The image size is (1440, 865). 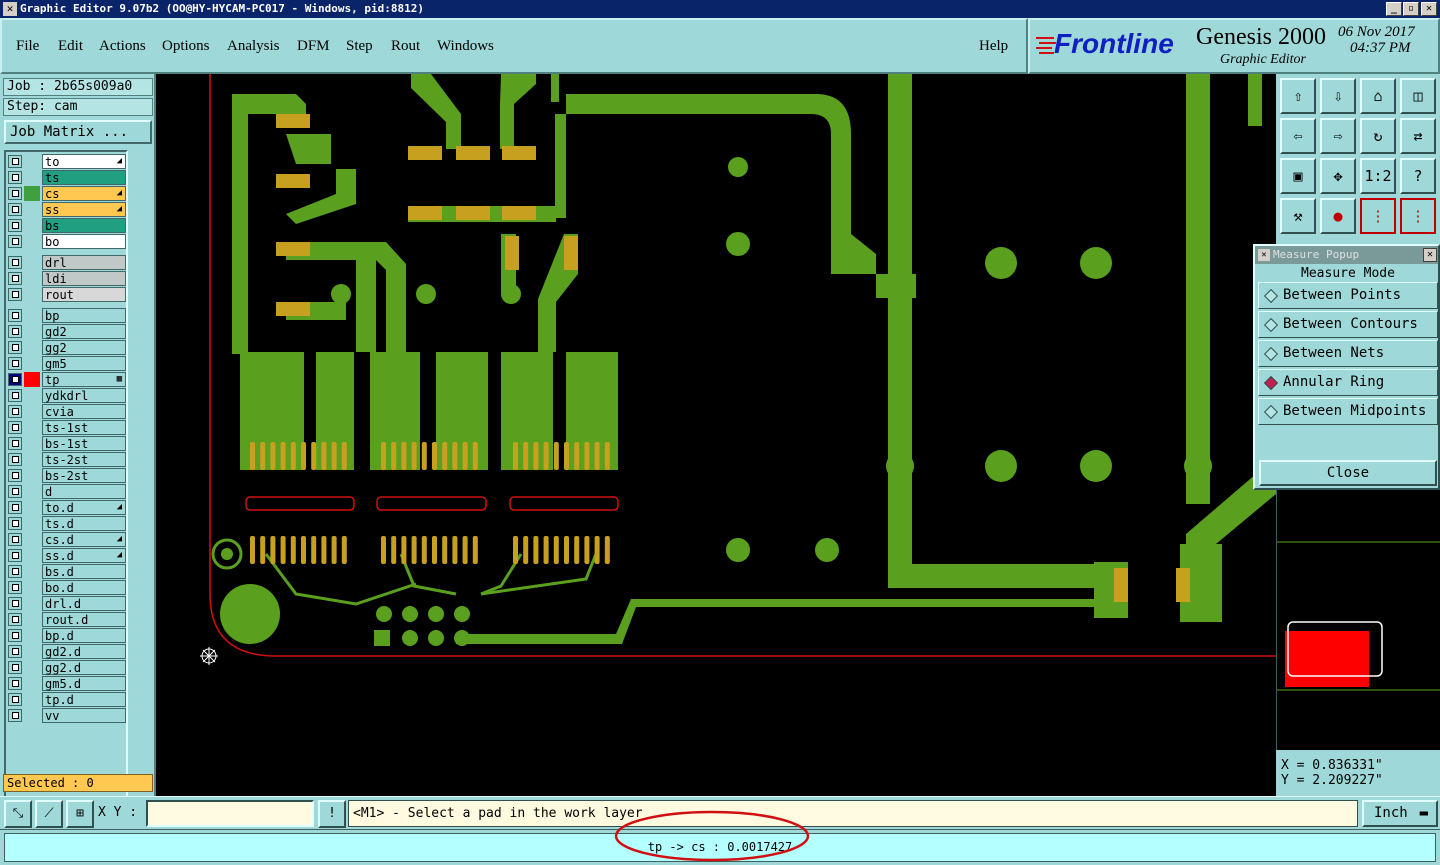 I want to click on layer-name: tp.d, so click(x=84, y=699).